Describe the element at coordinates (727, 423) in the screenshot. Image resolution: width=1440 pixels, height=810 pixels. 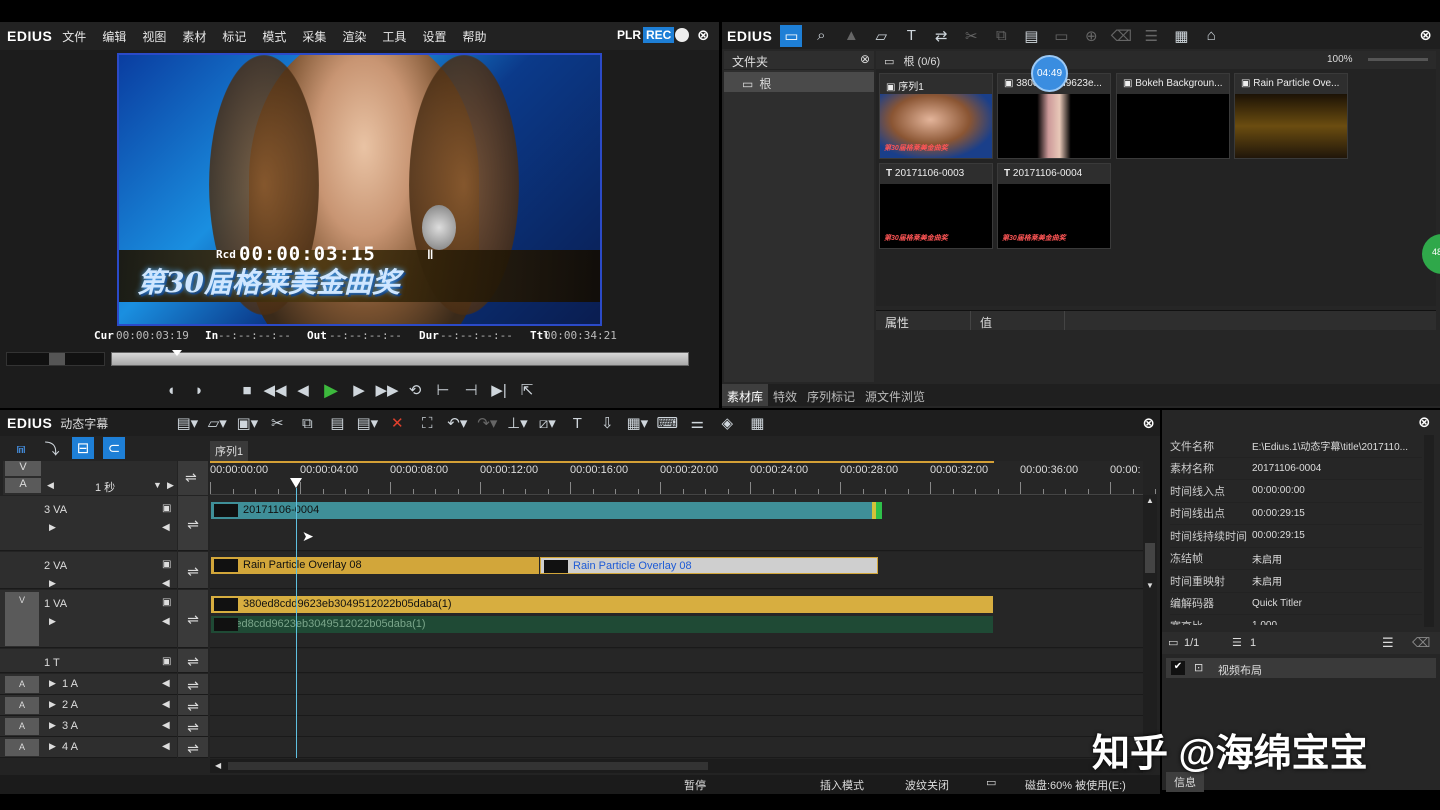
I see `effect-icon: ◈` at that location.